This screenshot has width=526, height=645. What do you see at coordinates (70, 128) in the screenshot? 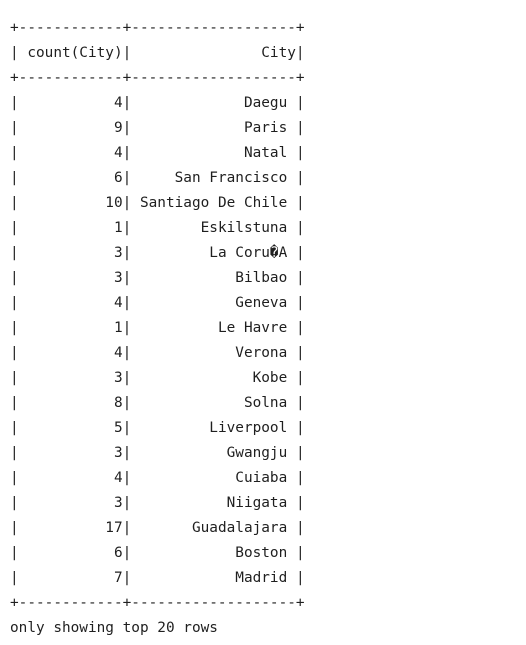
I see `row-count-cell: 9` at bounding box center [70, 128].